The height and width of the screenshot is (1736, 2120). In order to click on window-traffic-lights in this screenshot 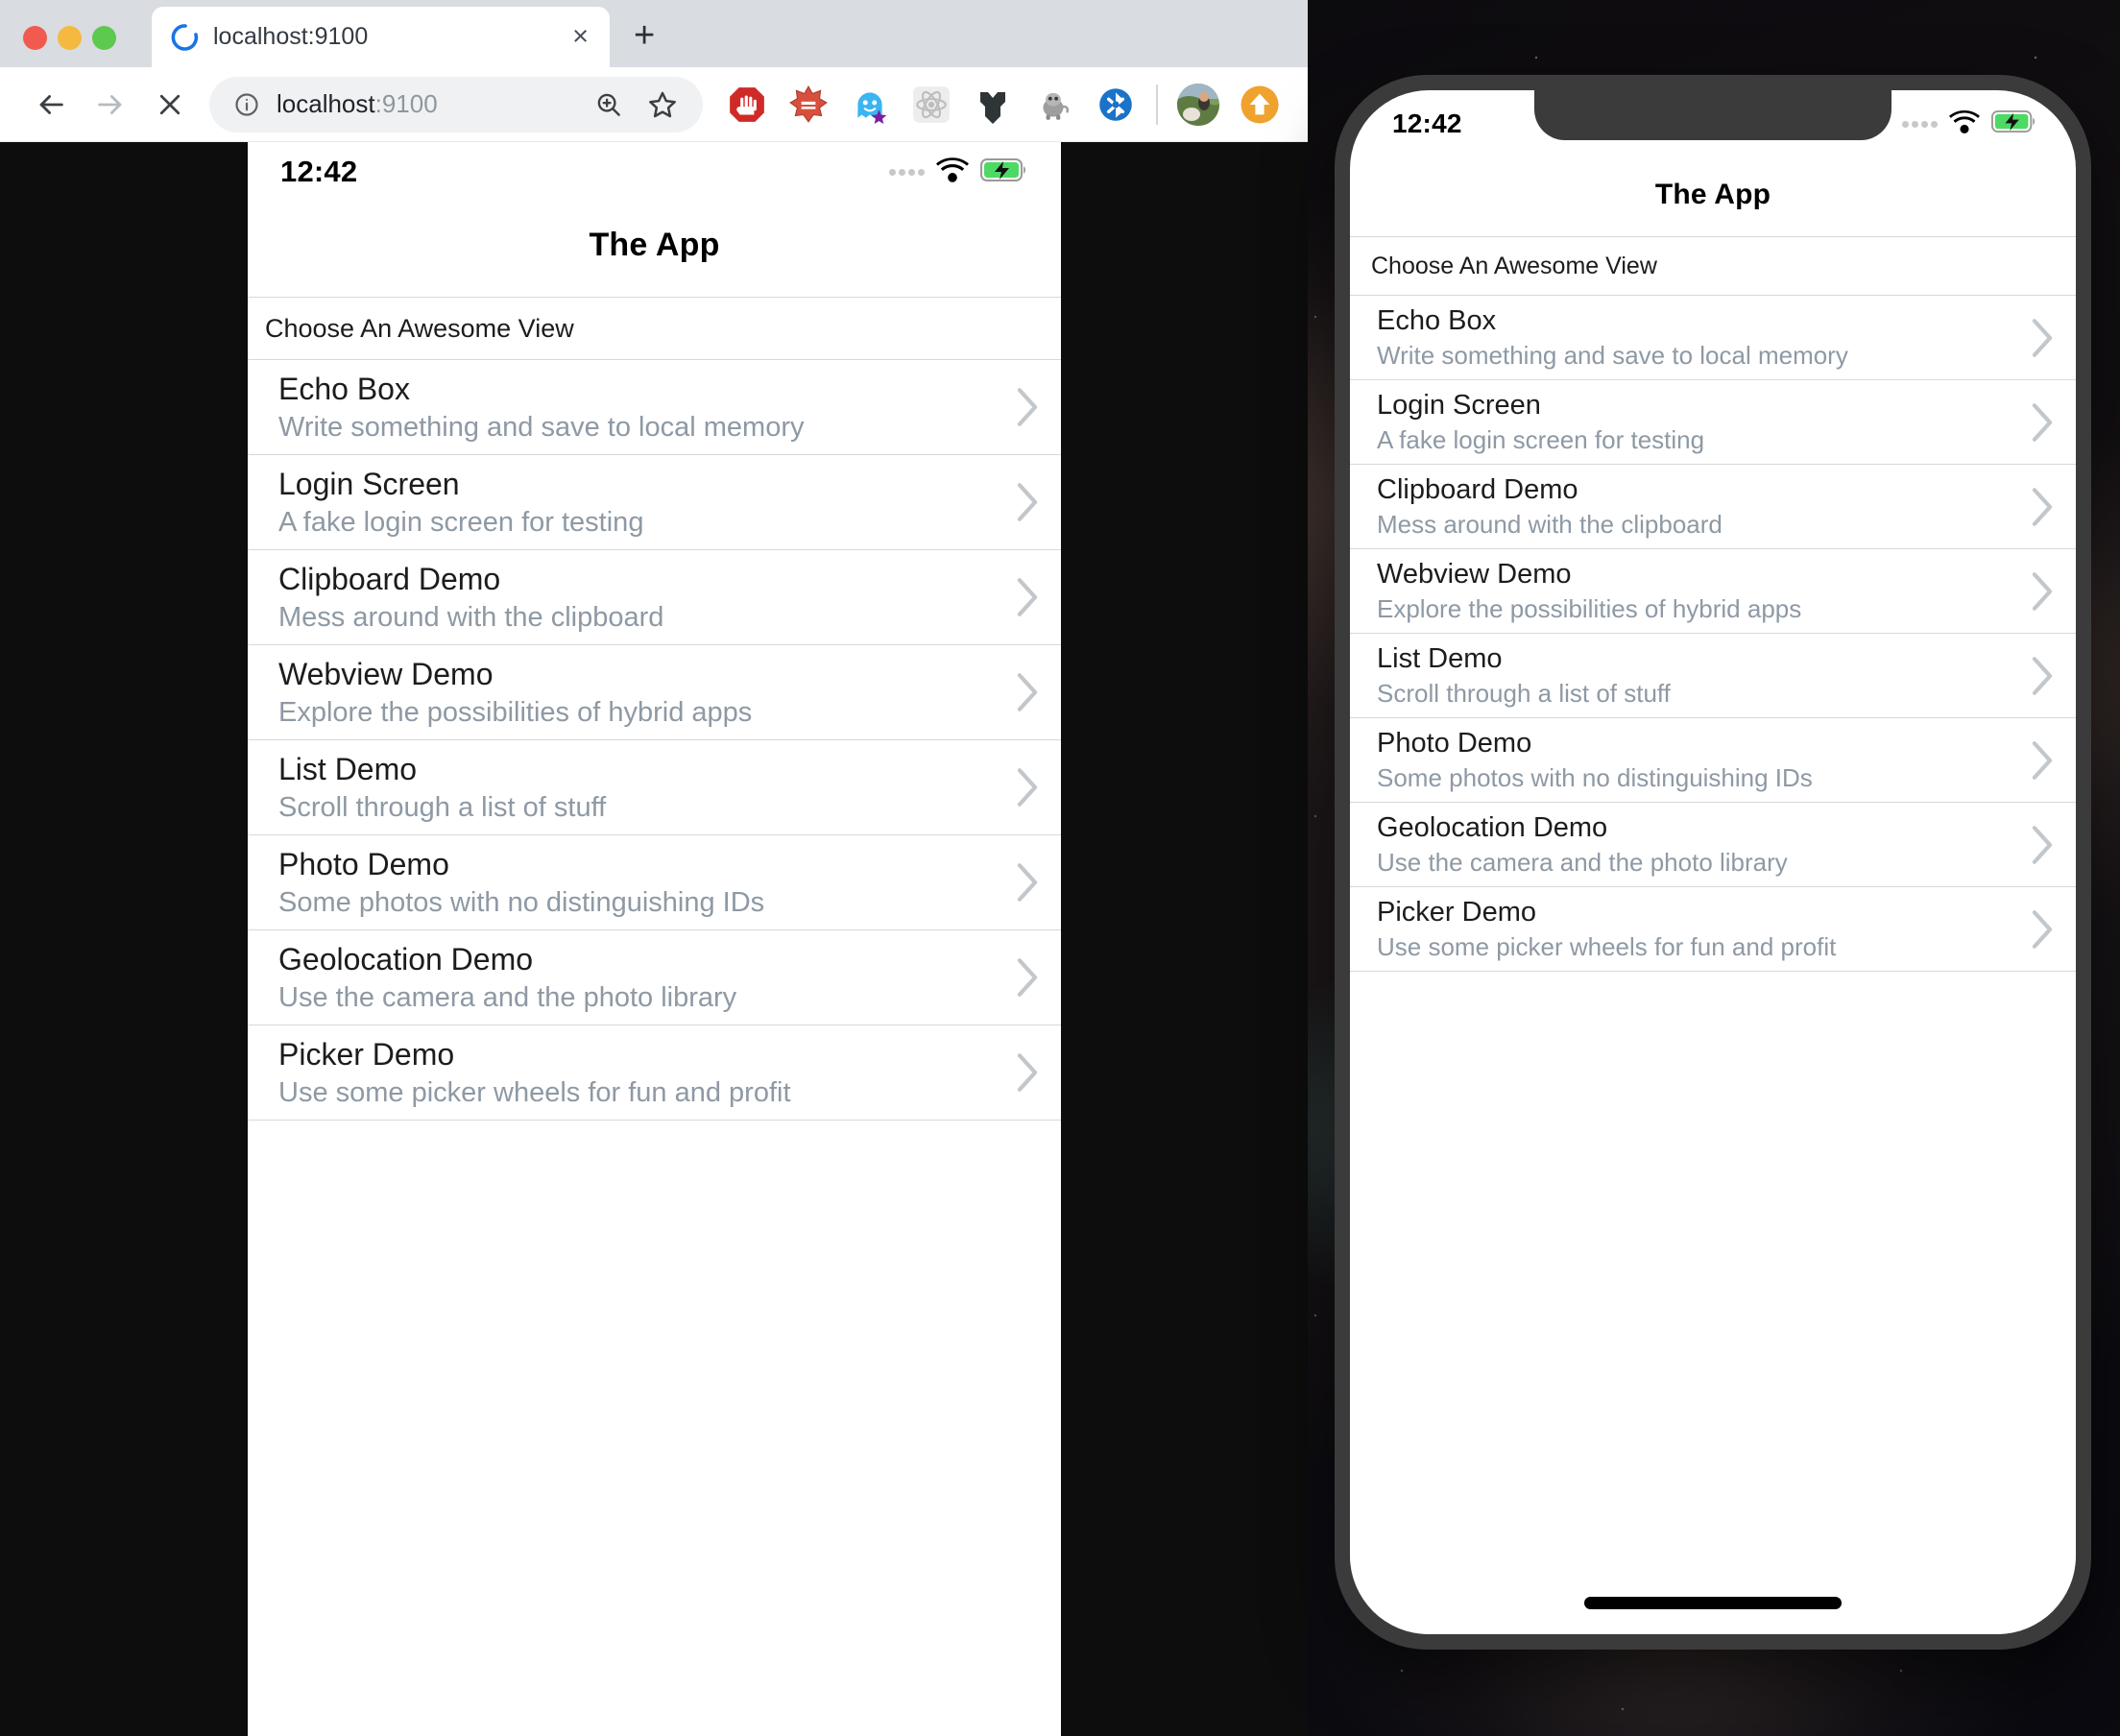, I will do `click(69, 38)`.